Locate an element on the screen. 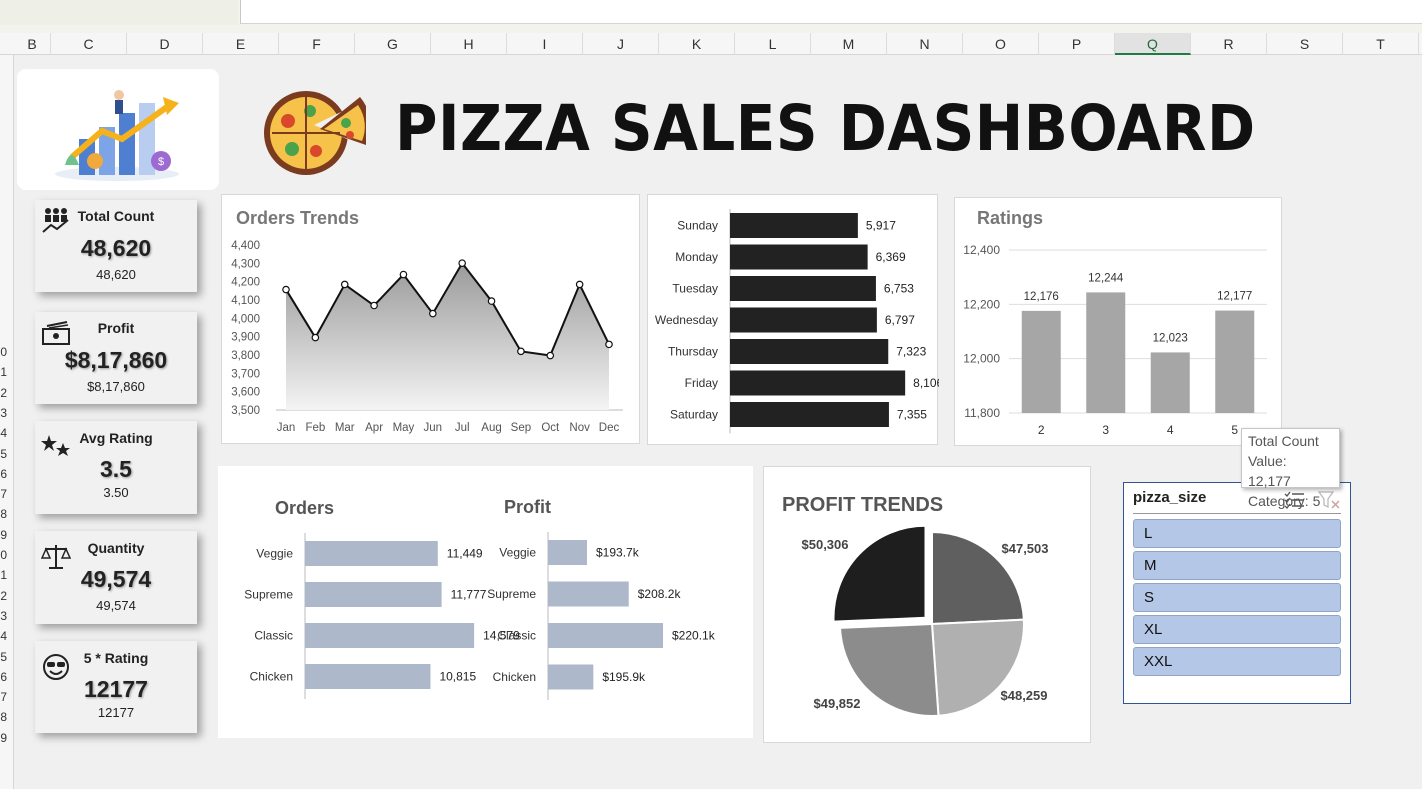  column-header: T is located at coordinates (1381, 44).